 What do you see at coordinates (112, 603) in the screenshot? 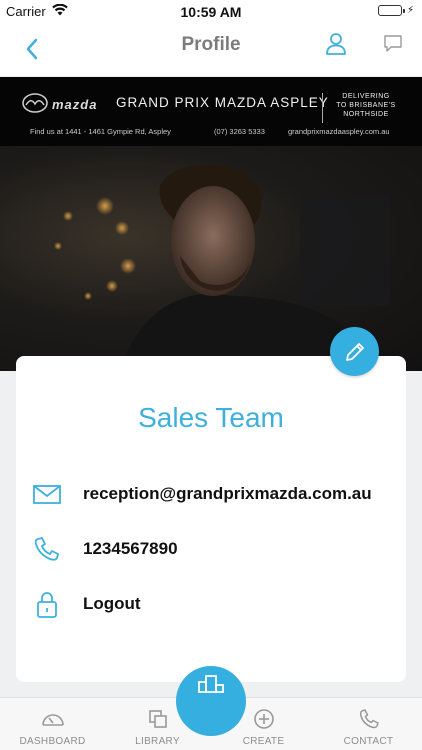
I see `logout-label: Logout` at bounding box center [112, 603].